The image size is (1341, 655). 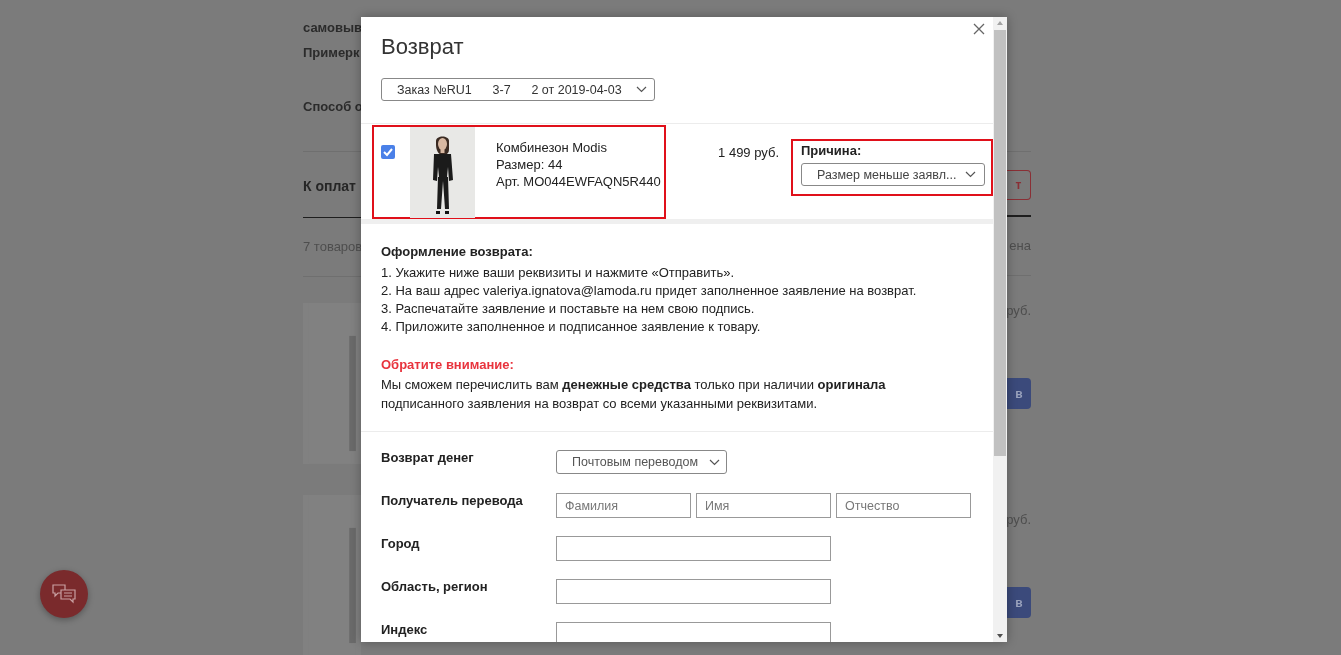 What do you see at coordinates (332, 53) in the screenshot?
I see `field-label: Примерк` at bounding box center [332, 53].